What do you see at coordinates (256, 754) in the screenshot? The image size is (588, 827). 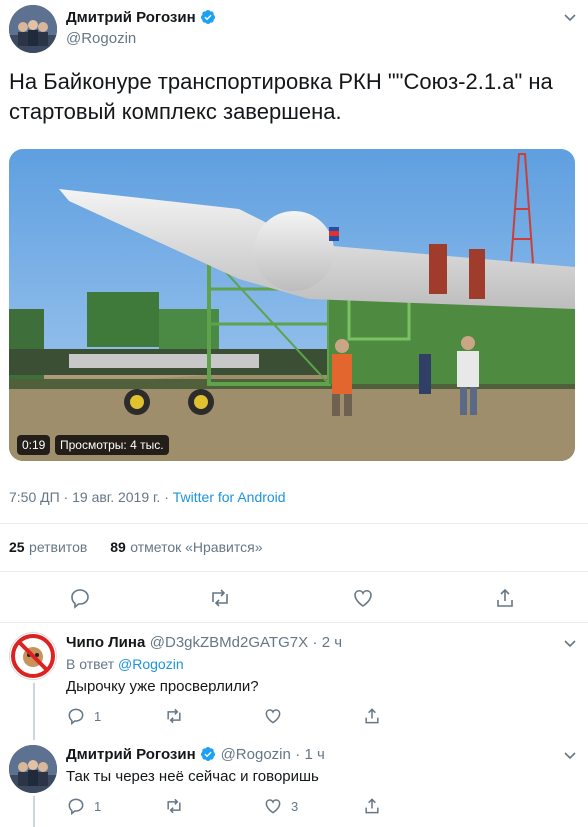 I see `reply-author-handle: @Rogozin` at bounding box center [256, 754].